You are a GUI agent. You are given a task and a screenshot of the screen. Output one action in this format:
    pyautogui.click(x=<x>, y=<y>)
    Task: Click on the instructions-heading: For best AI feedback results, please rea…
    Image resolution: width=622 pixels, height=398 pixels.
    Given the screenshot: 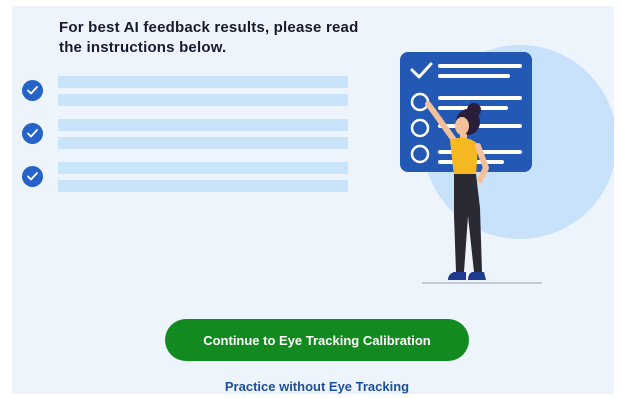 What is the action you would take?
    pyautogui.click(x=209, y=37)
    